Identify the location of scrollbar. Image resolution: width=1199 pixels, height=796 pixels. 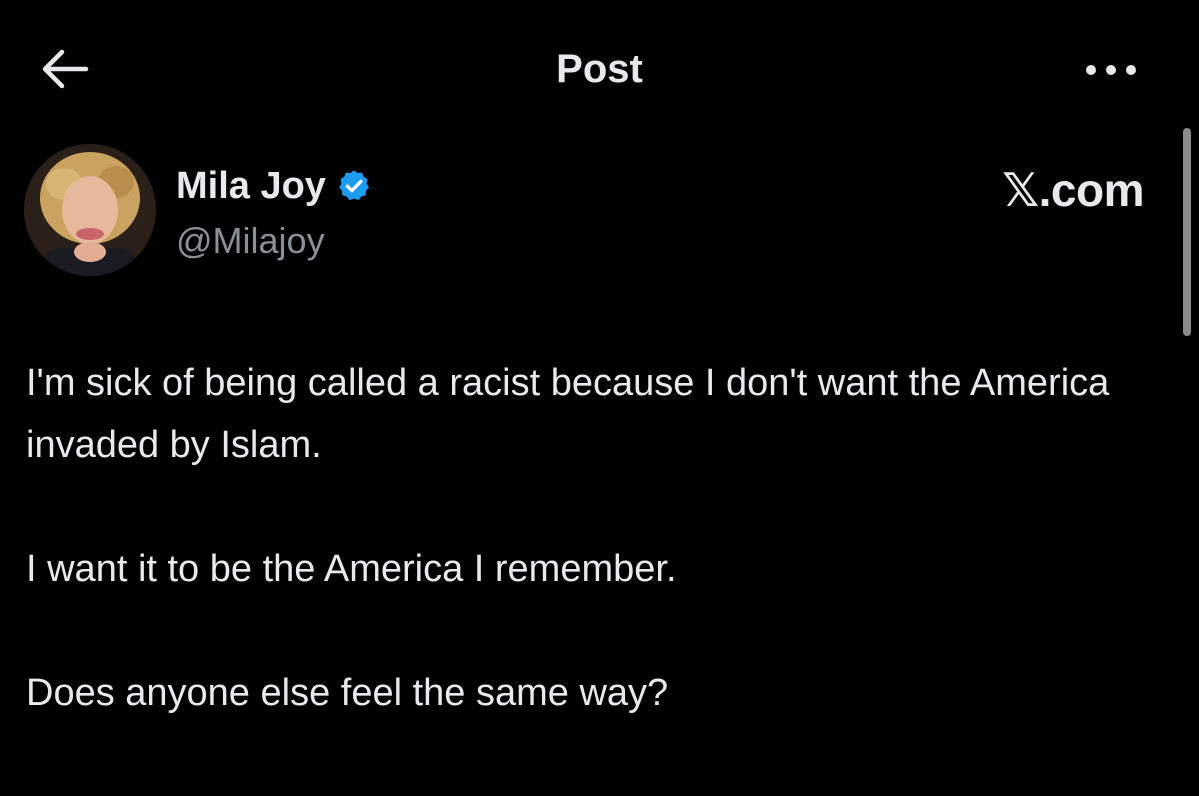
(1187, 232).